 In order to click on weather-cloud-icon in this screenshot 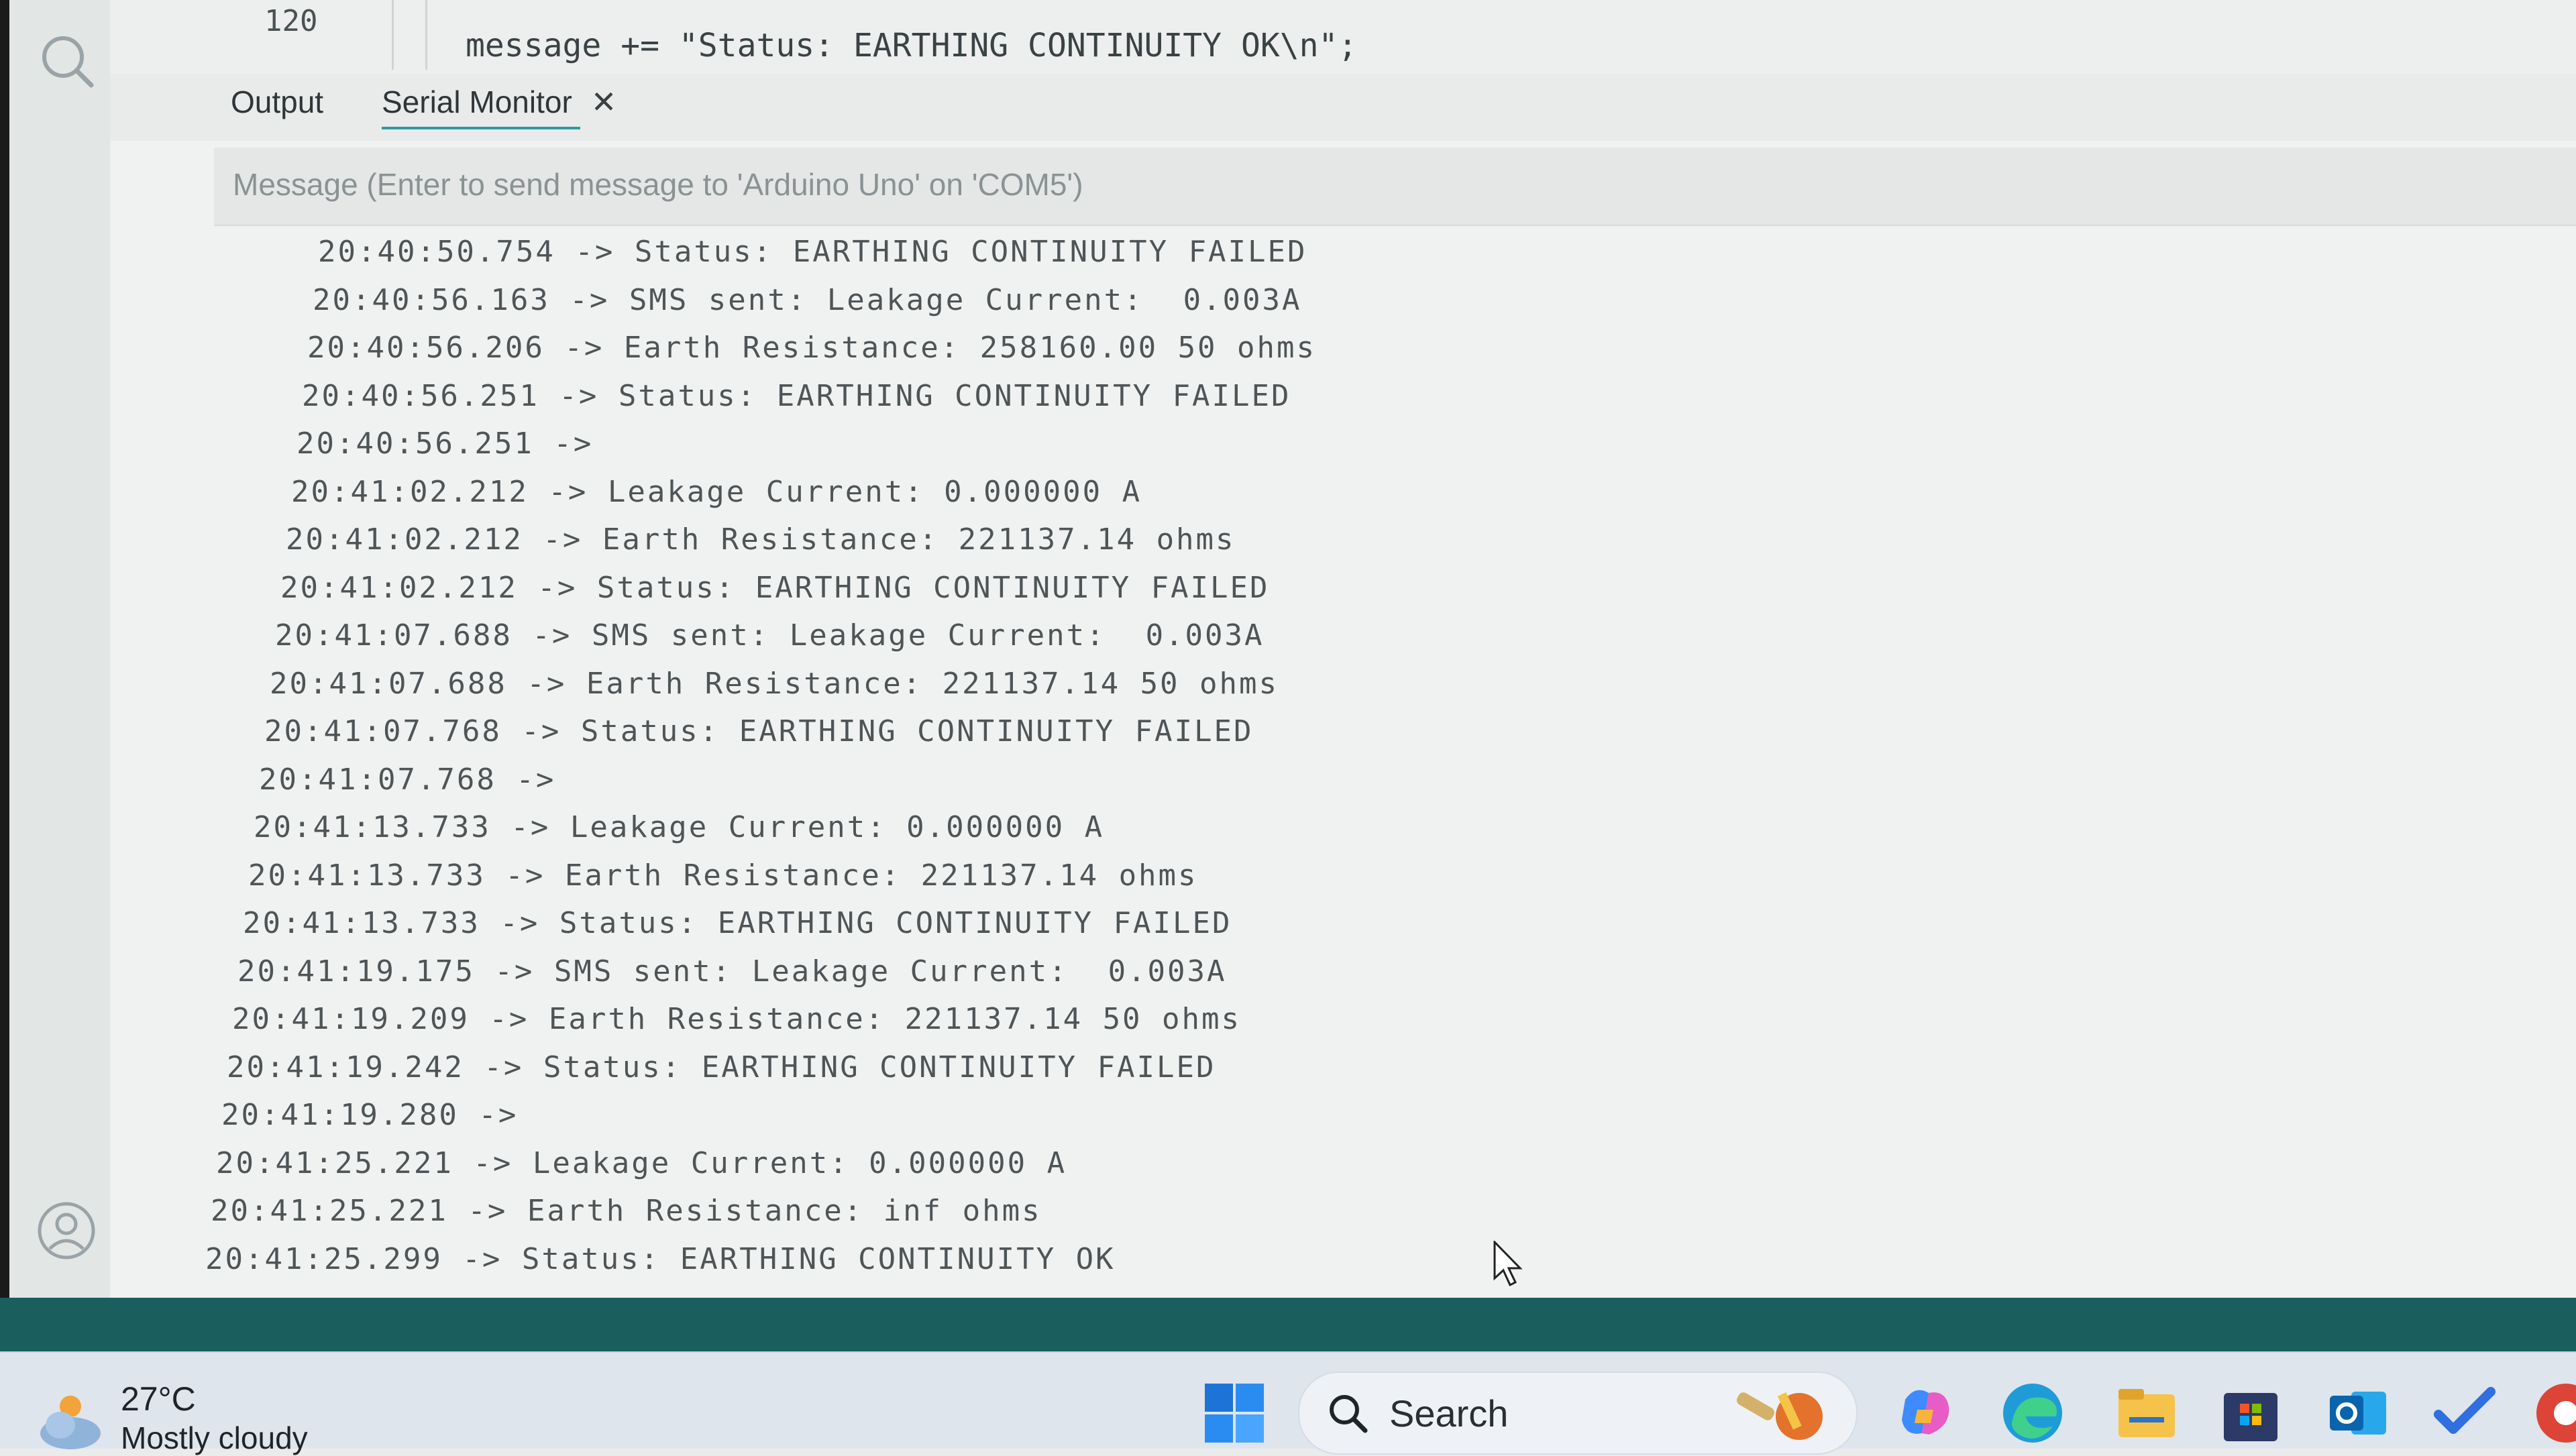, I will do `click(70, 1419)`.